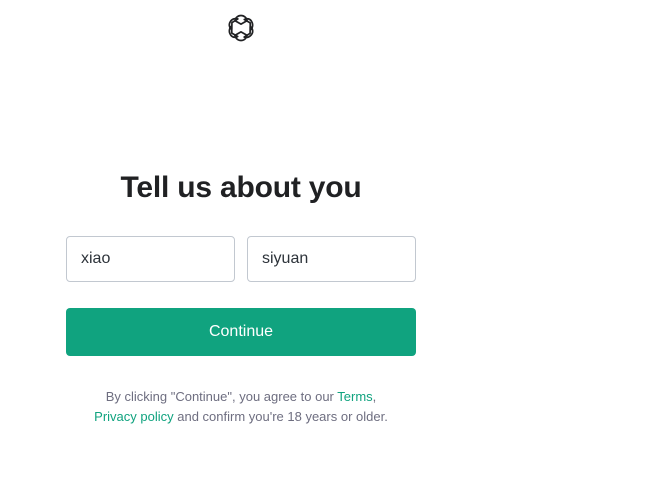  Describe the element at coordinates (374, 396) in the screenshot. I see `legal-comma: ,` at that location.